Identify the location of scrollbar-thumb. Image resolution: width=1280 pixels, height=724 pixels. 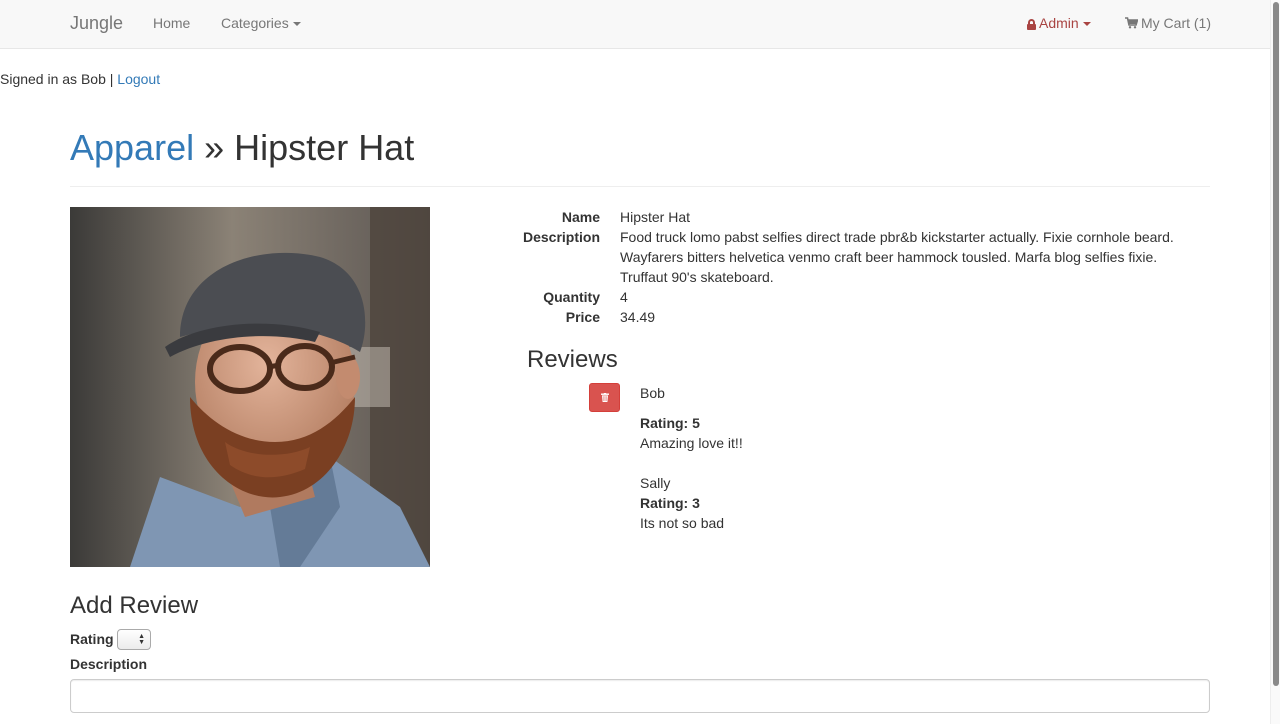
(1276, 344).